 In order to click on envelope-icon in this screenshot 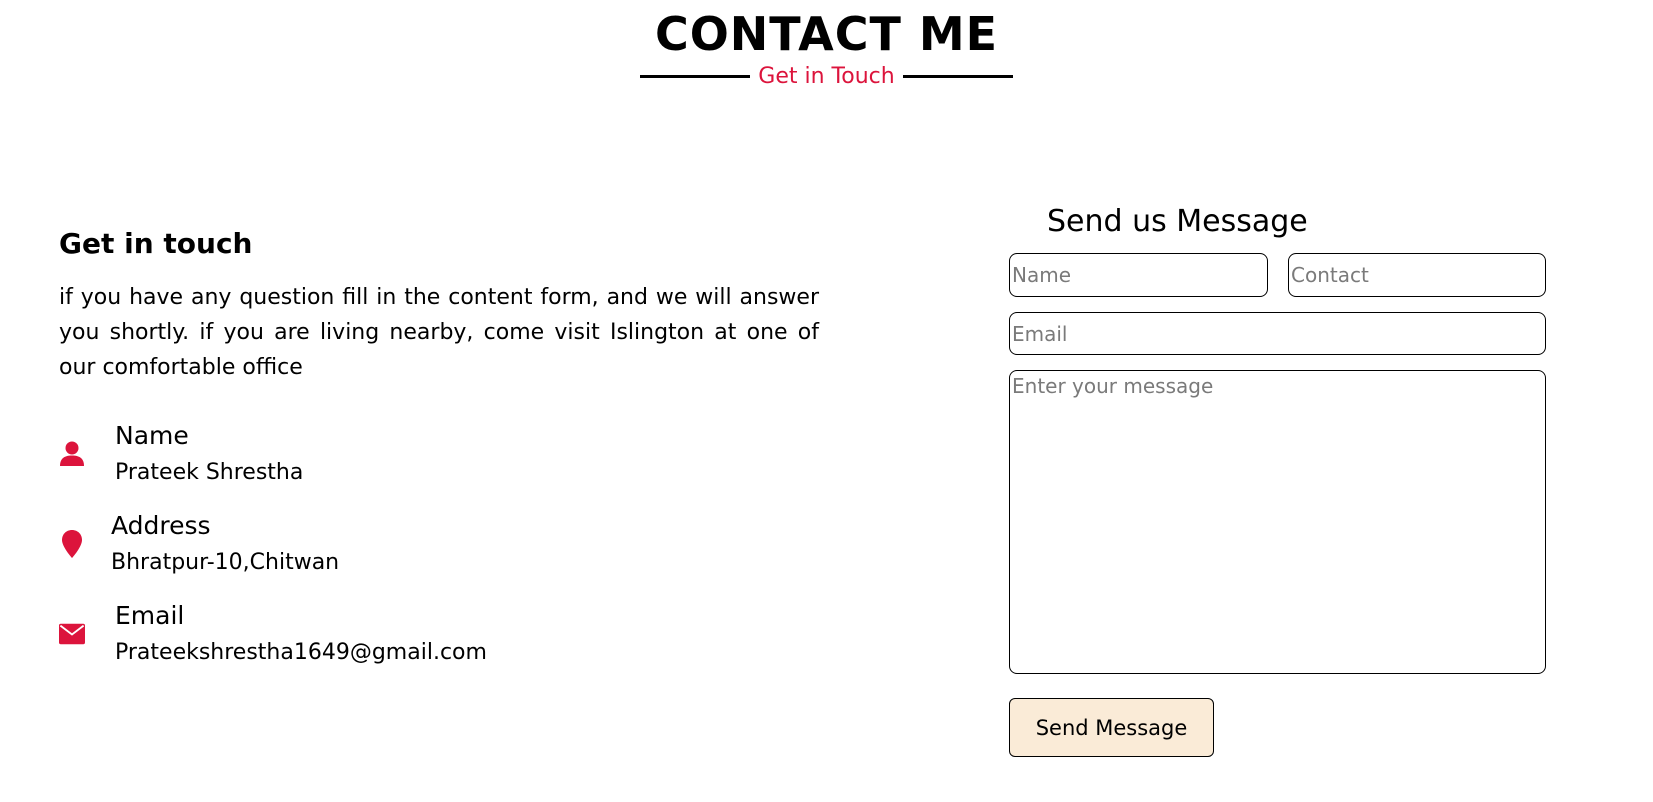, I will do `click(72, 634)`.